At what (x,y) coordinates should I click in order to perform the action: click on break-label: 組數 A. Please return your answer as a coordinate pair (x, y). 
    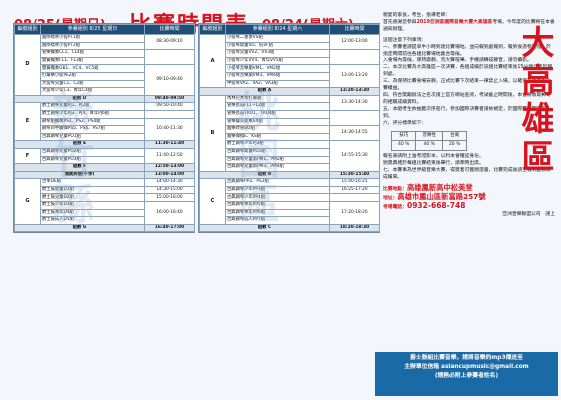
    Looking at the image, I should click on (264, 91).